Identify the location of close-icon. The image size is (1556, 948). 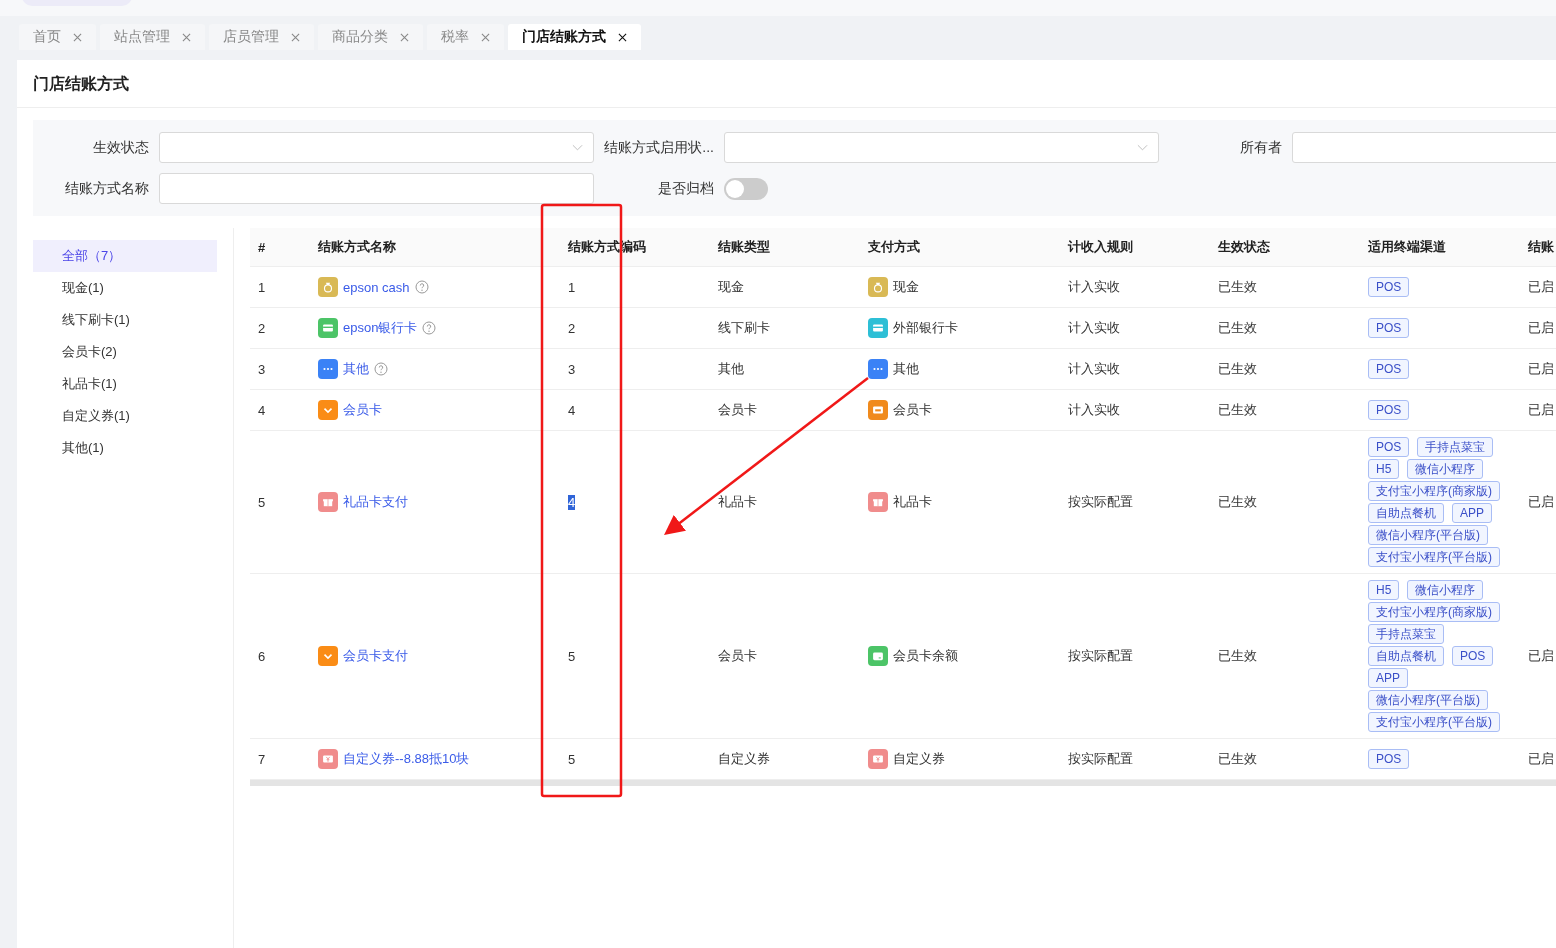
(622, 37).